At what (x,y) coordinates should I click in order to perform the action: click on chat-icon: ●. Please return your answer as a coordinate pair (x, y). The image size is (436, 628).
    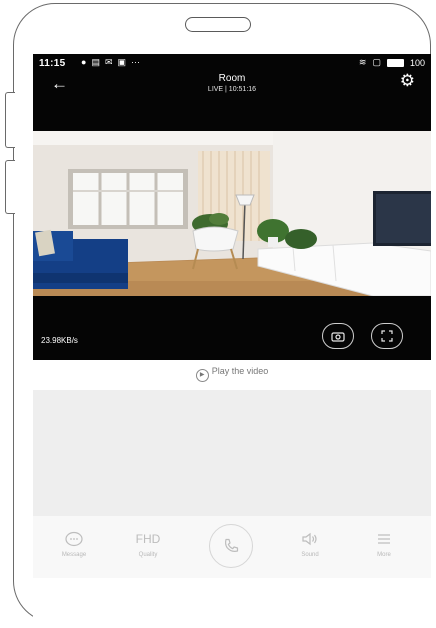
    Looking at the image, I should click on (84, 62).